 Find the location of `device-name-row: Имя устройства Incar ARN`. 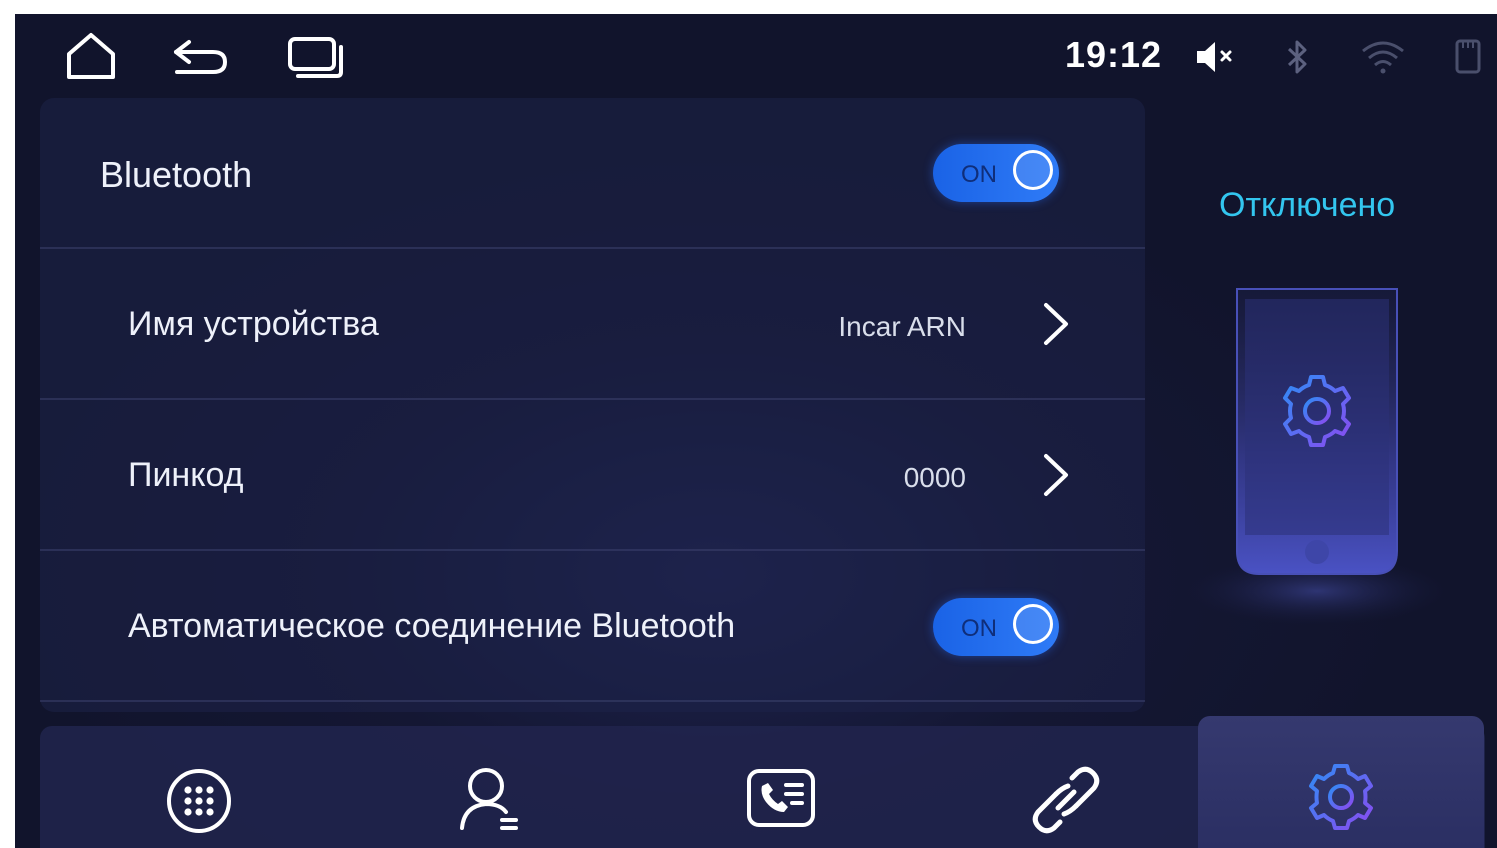

device-name-row: Имя устройства Incar ARN is located at coordinates (592, 324).